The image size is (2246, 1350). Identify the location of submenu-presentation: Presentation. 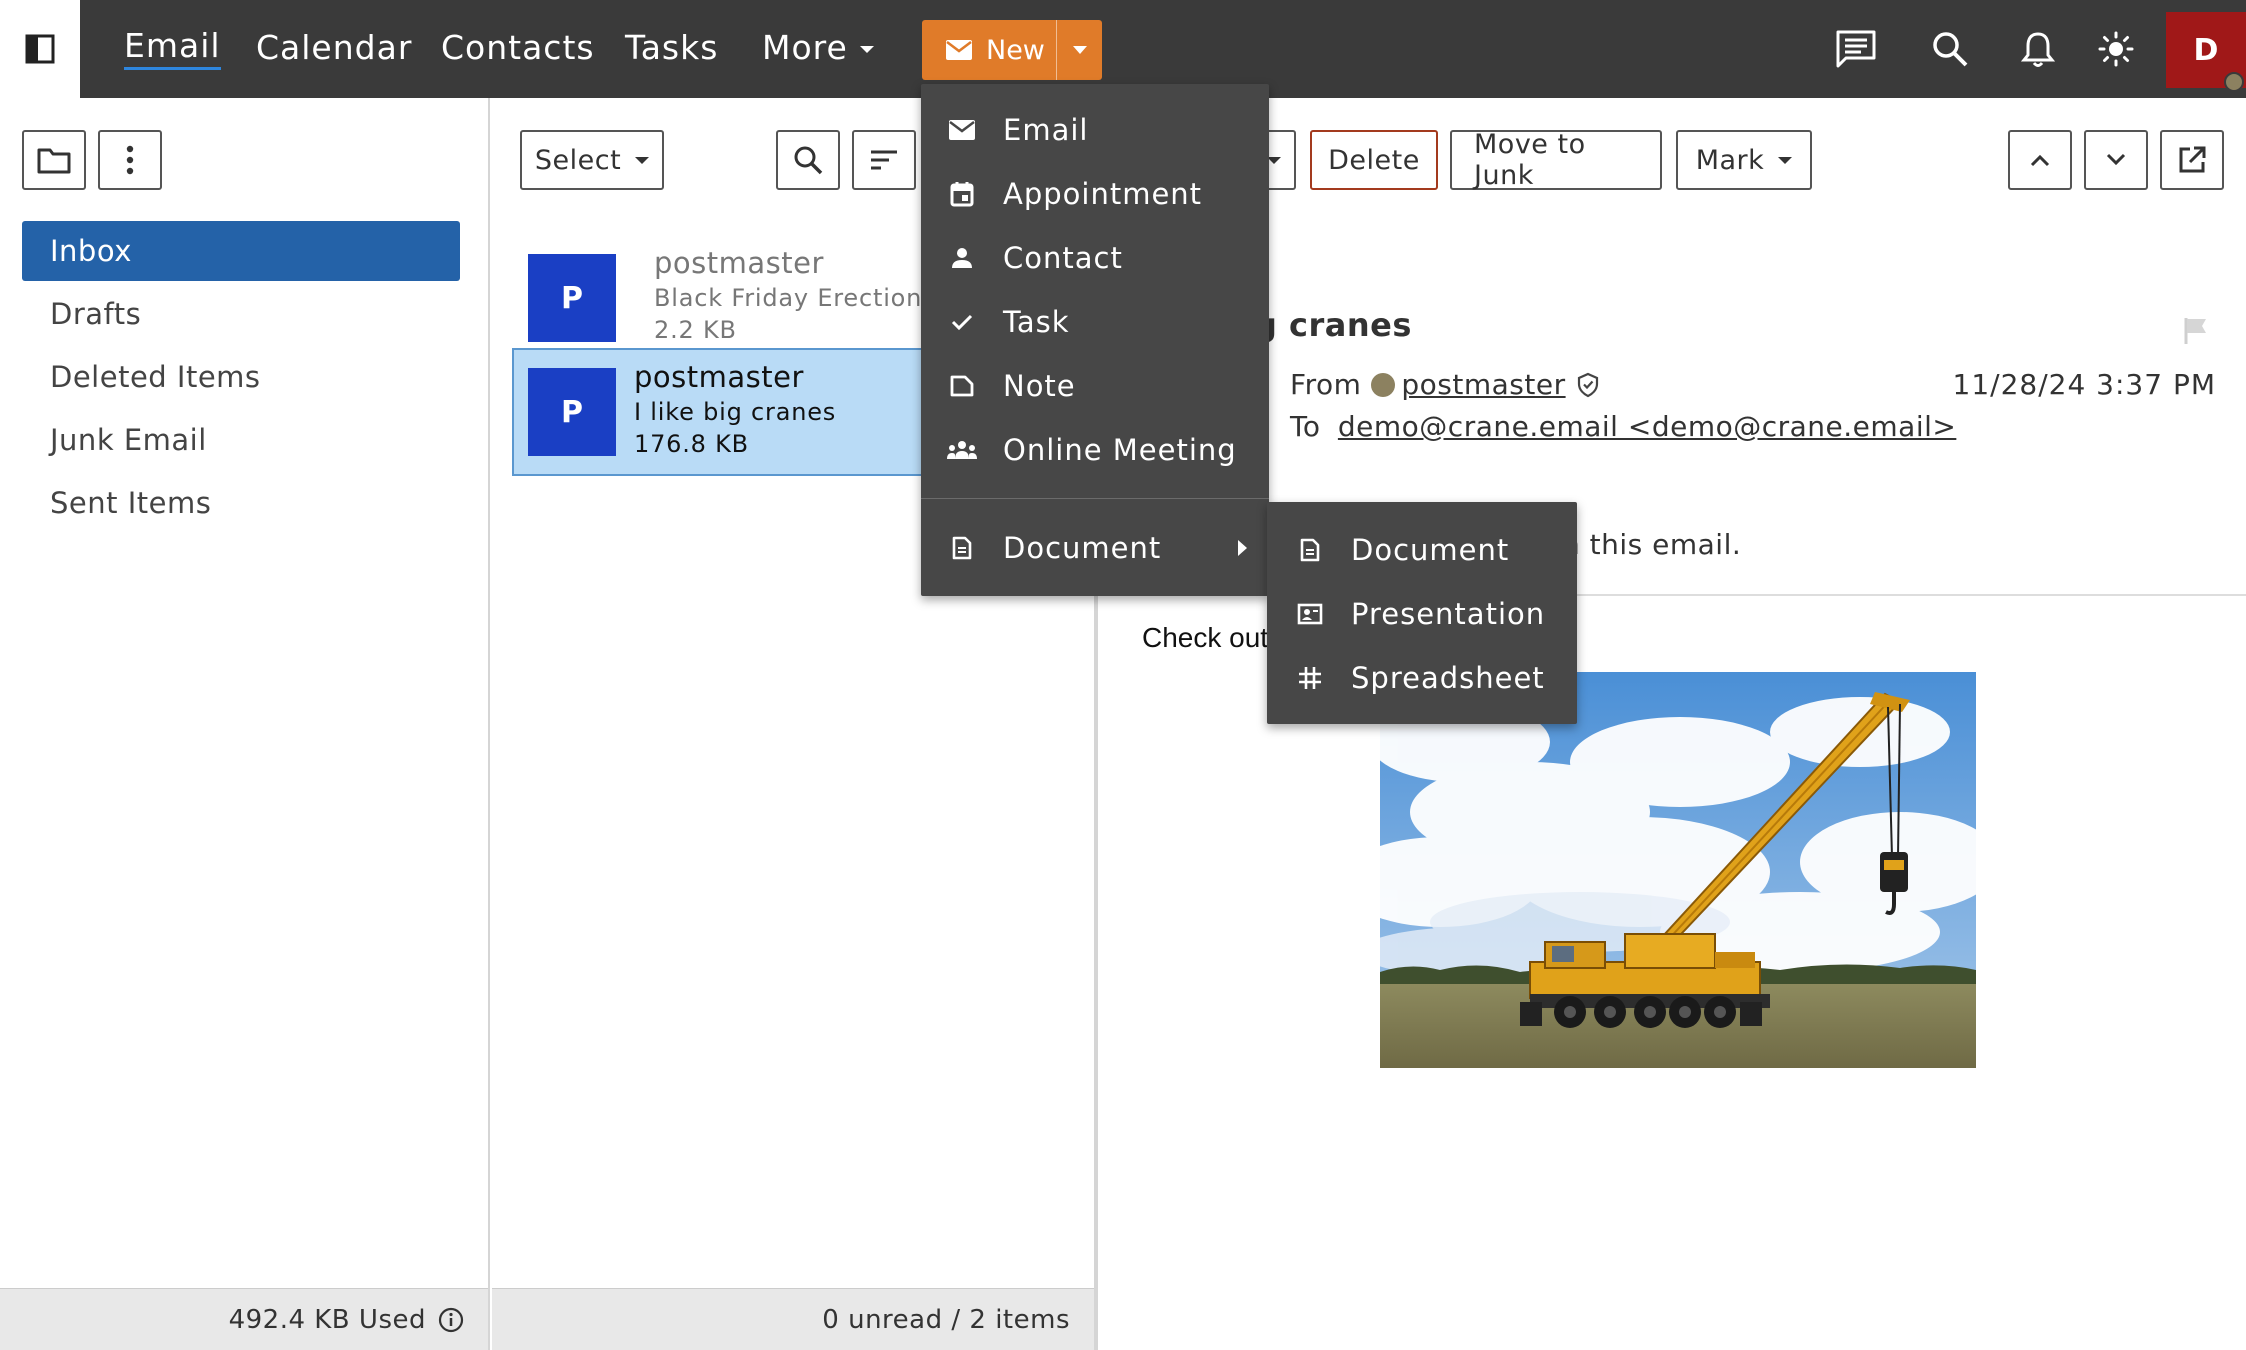
(1422, 614).